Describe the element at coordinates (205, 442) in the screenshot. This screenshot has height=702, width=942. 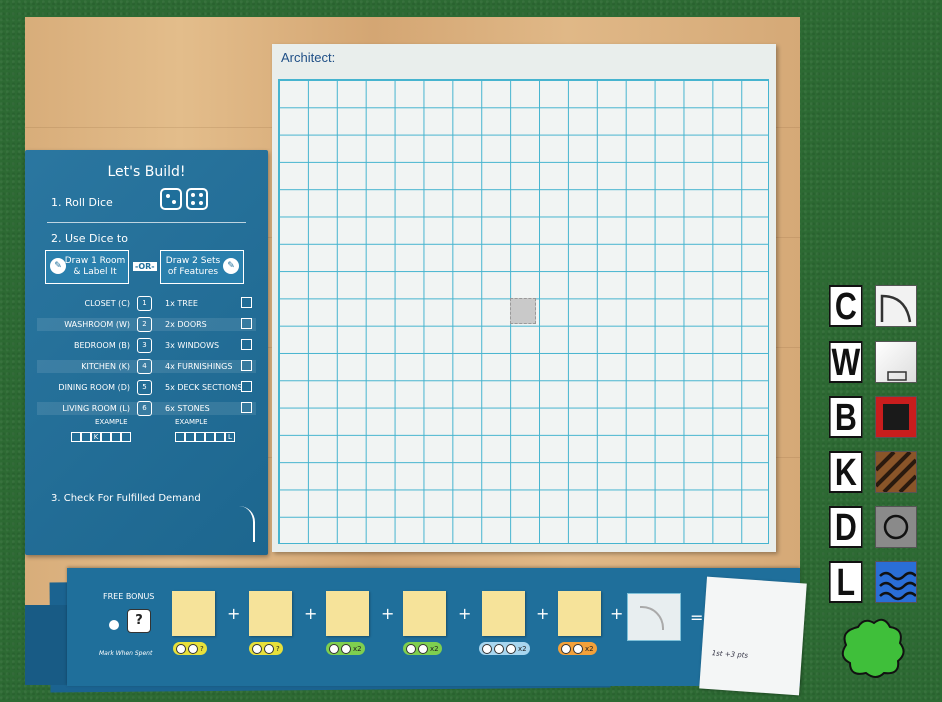
I see `example-feature-diagram: L` at that location.